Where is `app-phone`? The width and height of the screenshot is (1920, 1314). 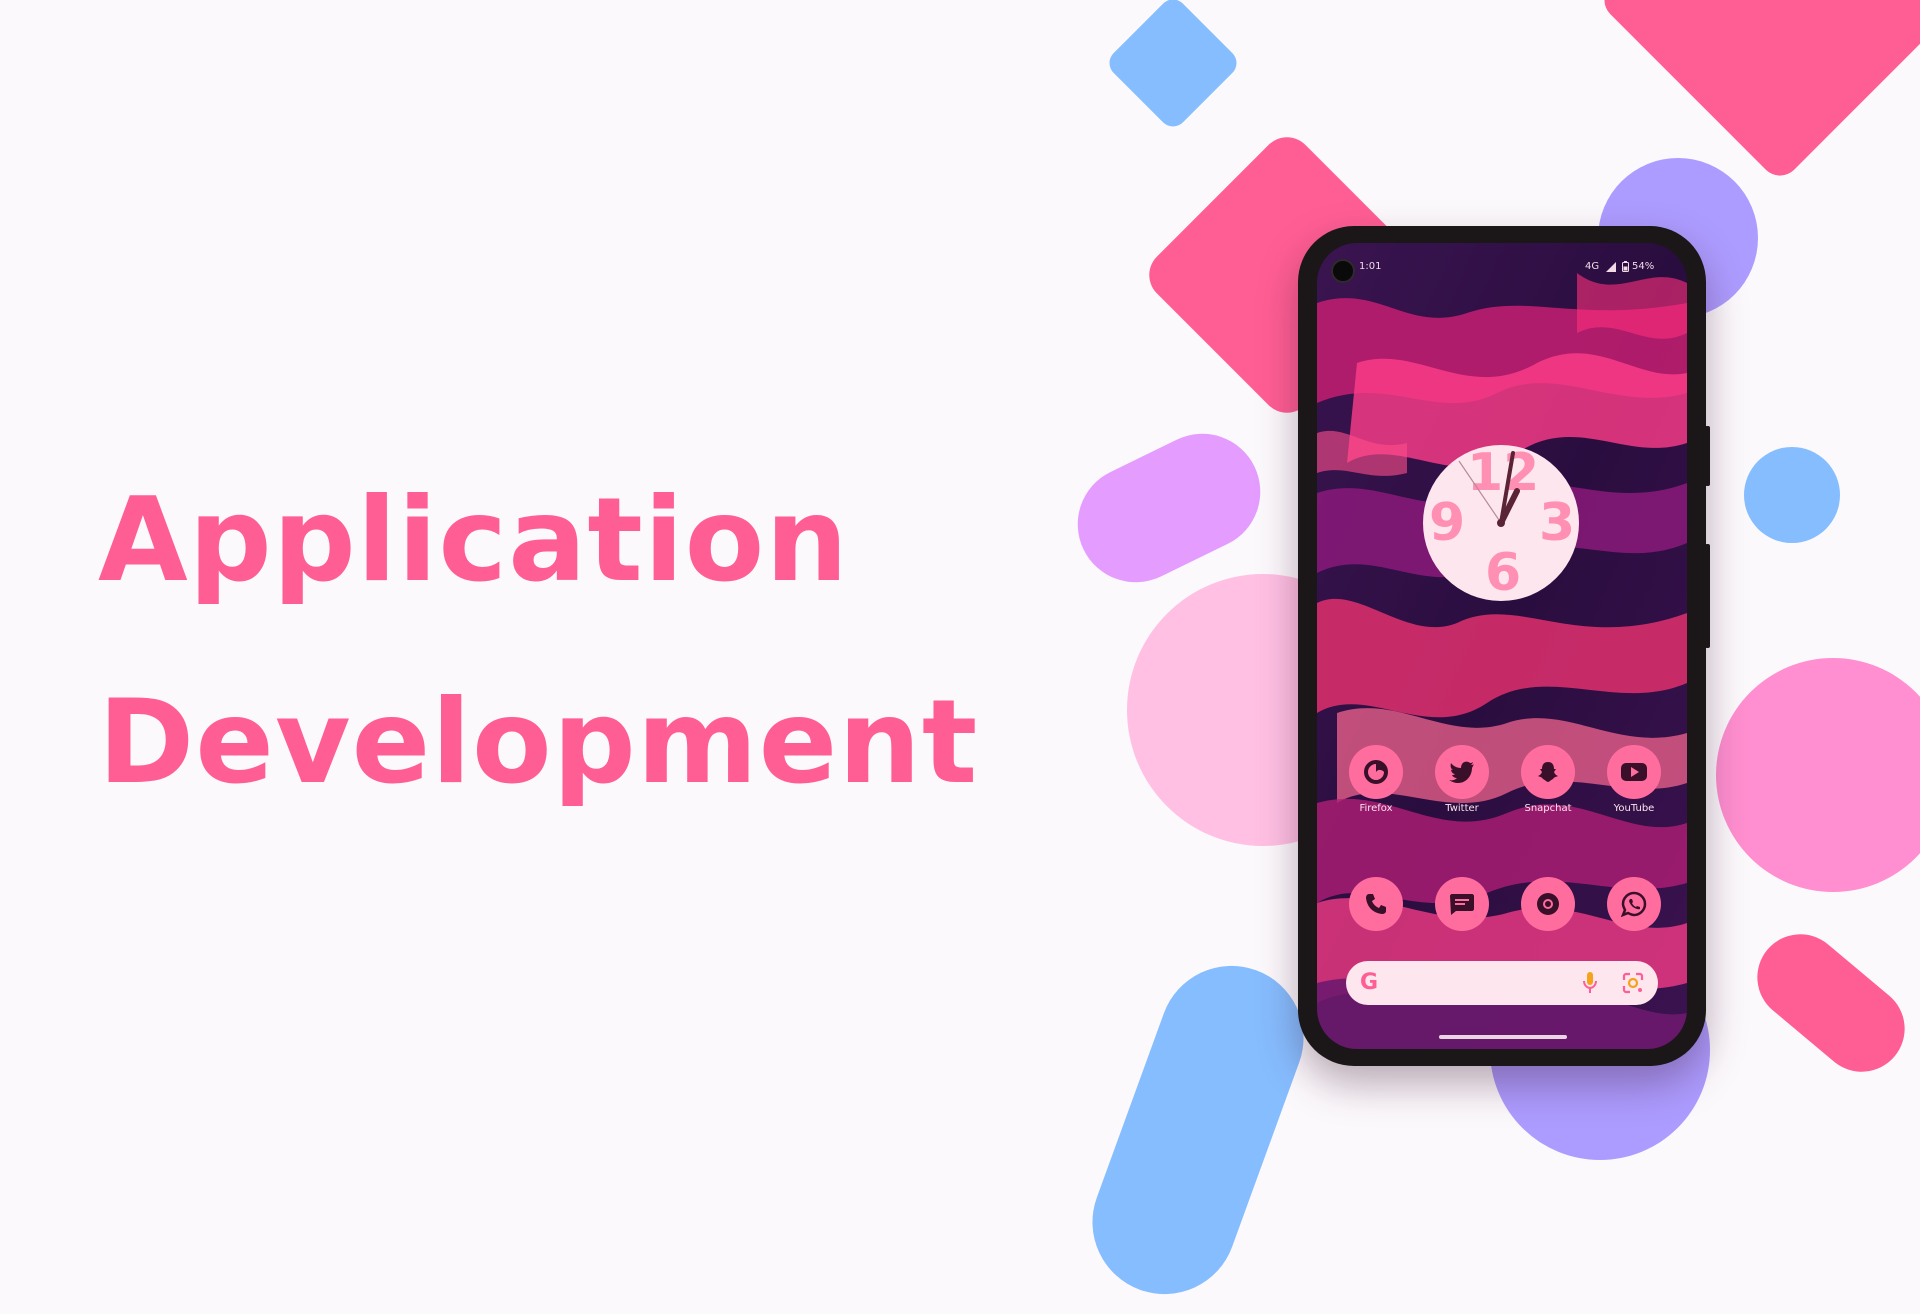 app-phone is located at coordinates (1376, 904).